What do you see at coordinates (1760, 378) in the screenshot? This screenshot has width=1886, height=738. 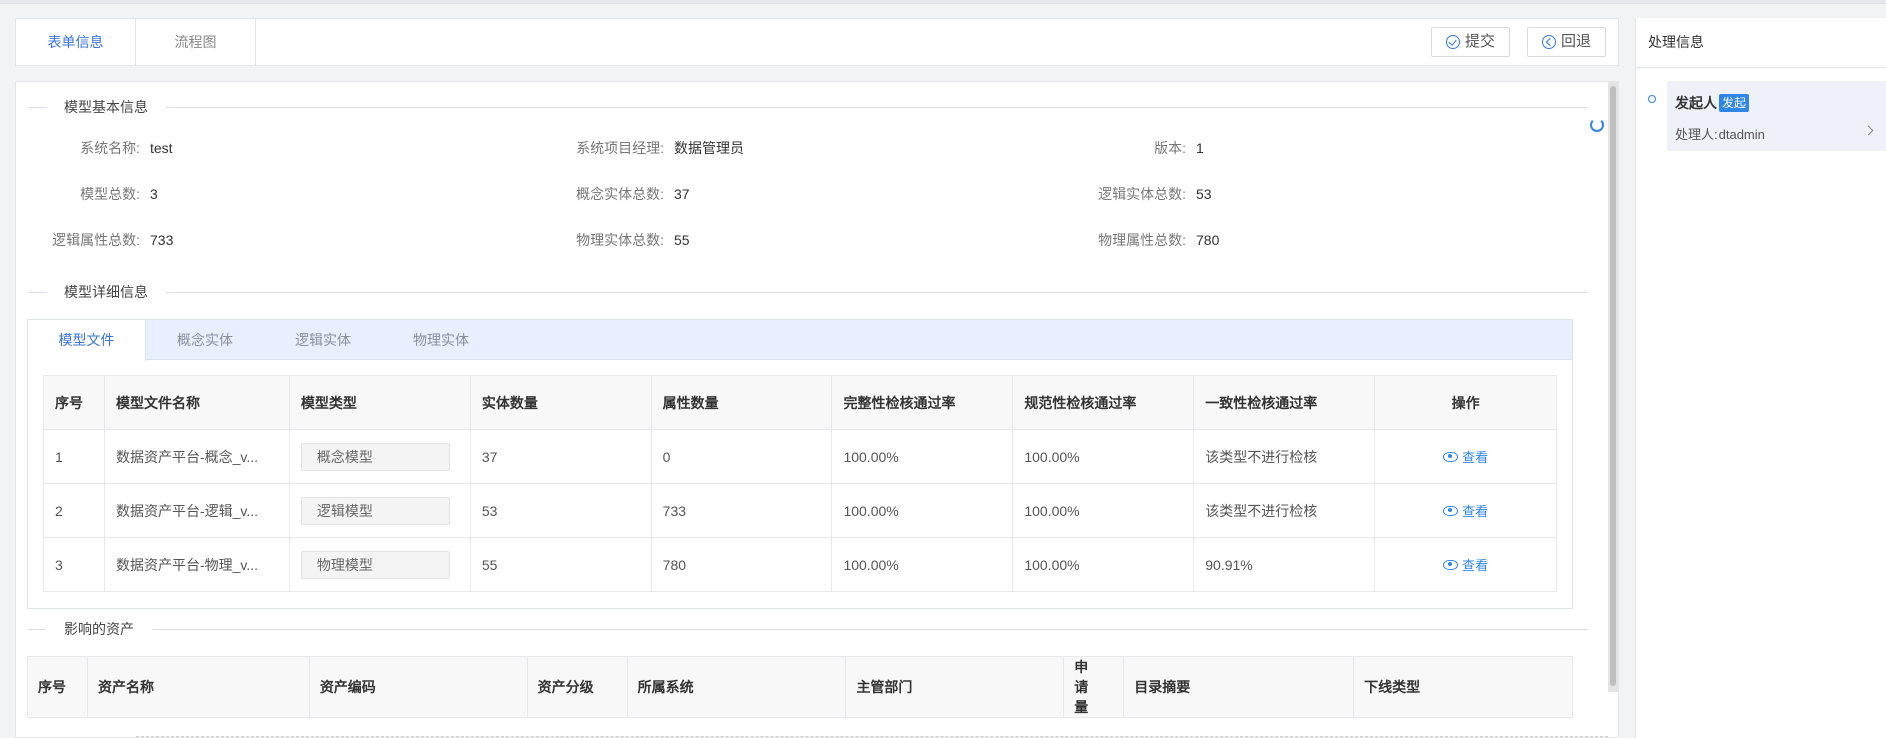 I see `process-info-panel: 处理信息 发起人 发起 处理人:dtadmin` at bounding box center [1760, 378].